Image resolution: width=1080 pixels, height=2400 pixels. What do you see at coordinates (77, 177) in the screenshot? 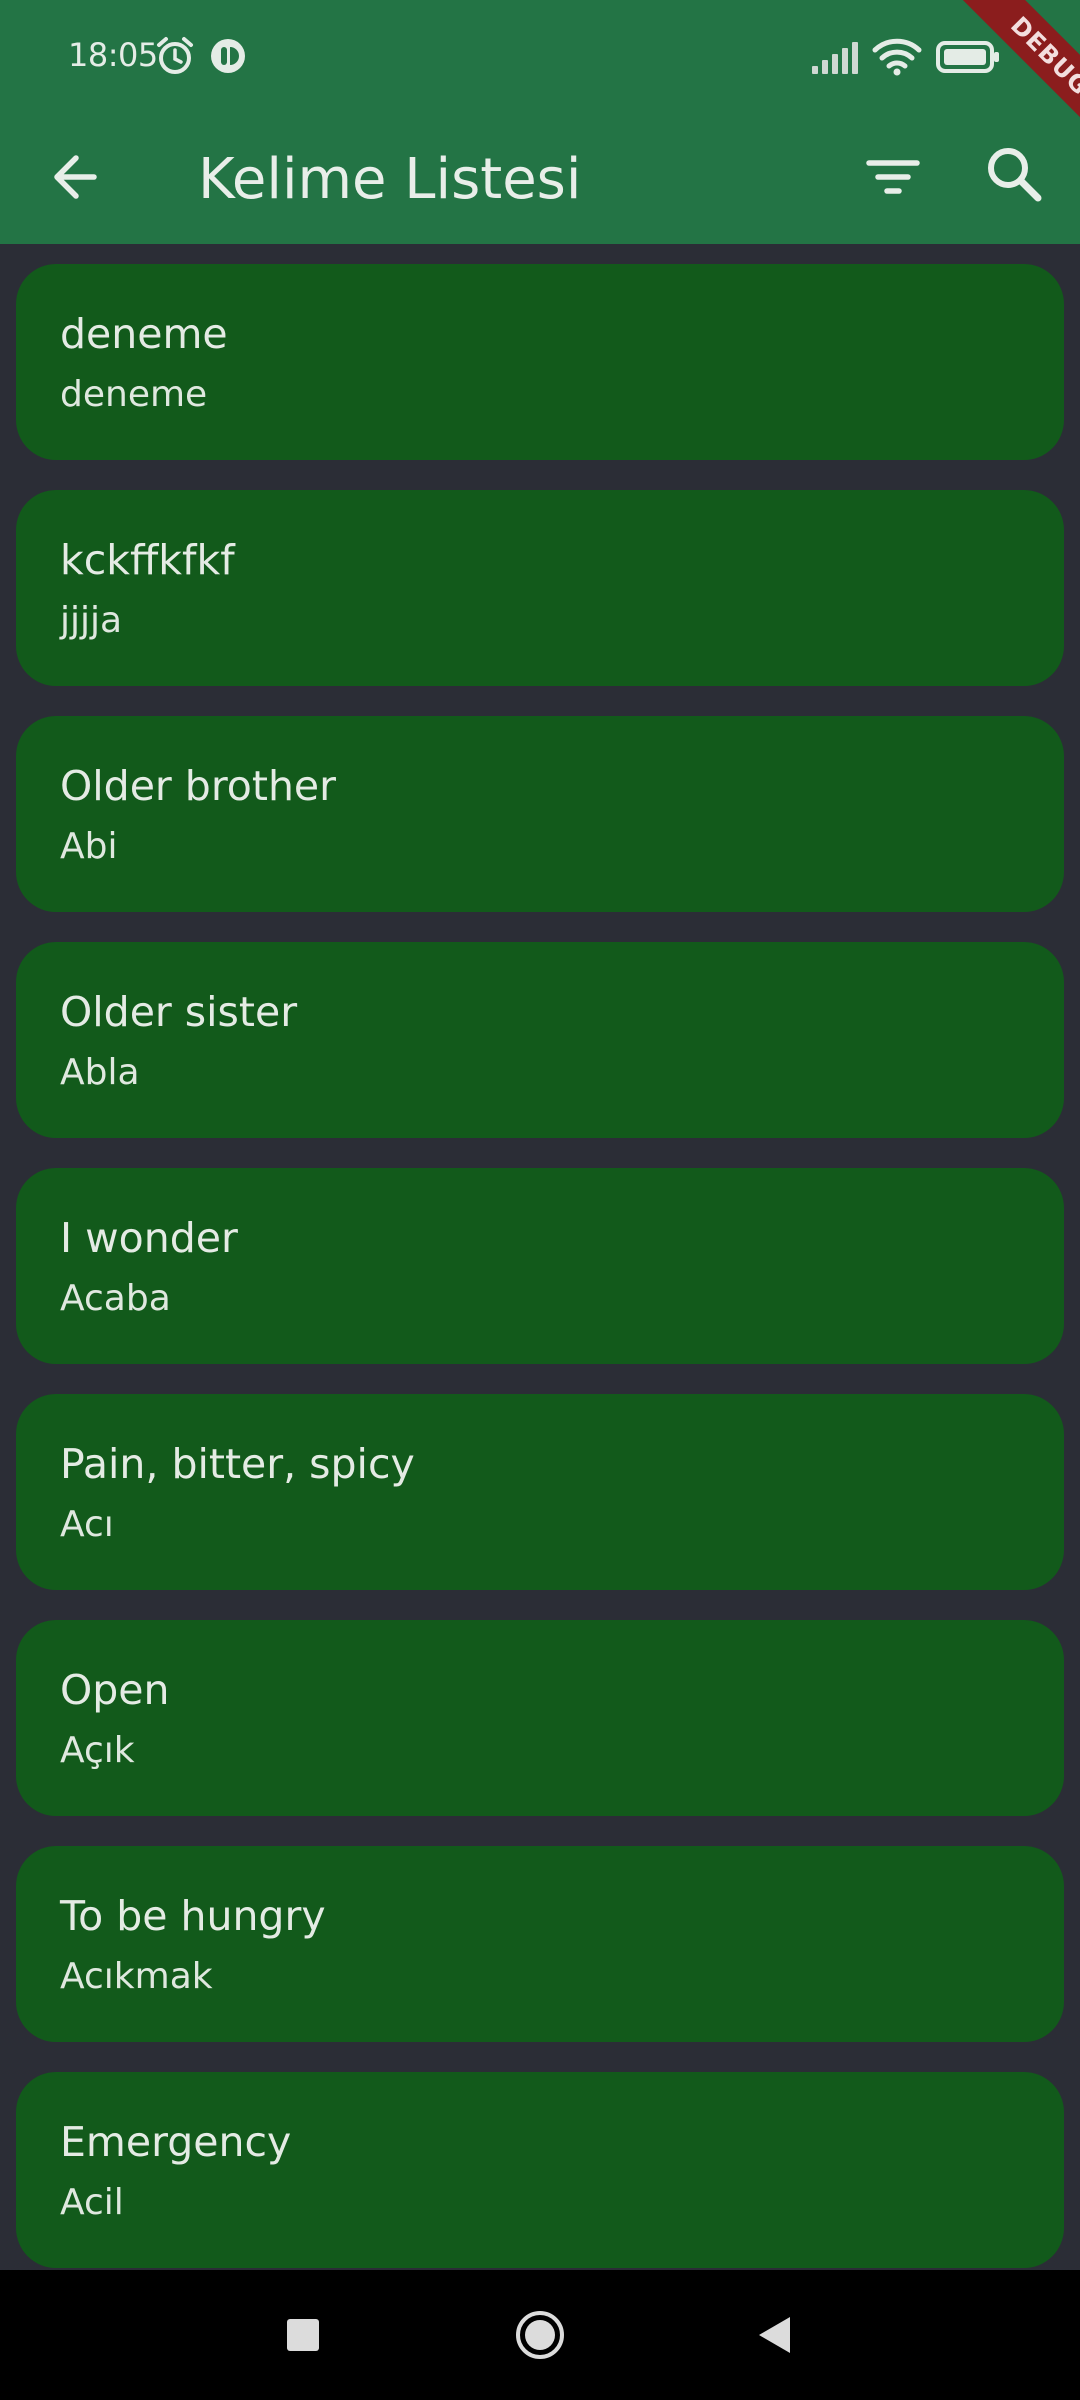
I see `back-arrow-icon` at bounding box center [77, 177].